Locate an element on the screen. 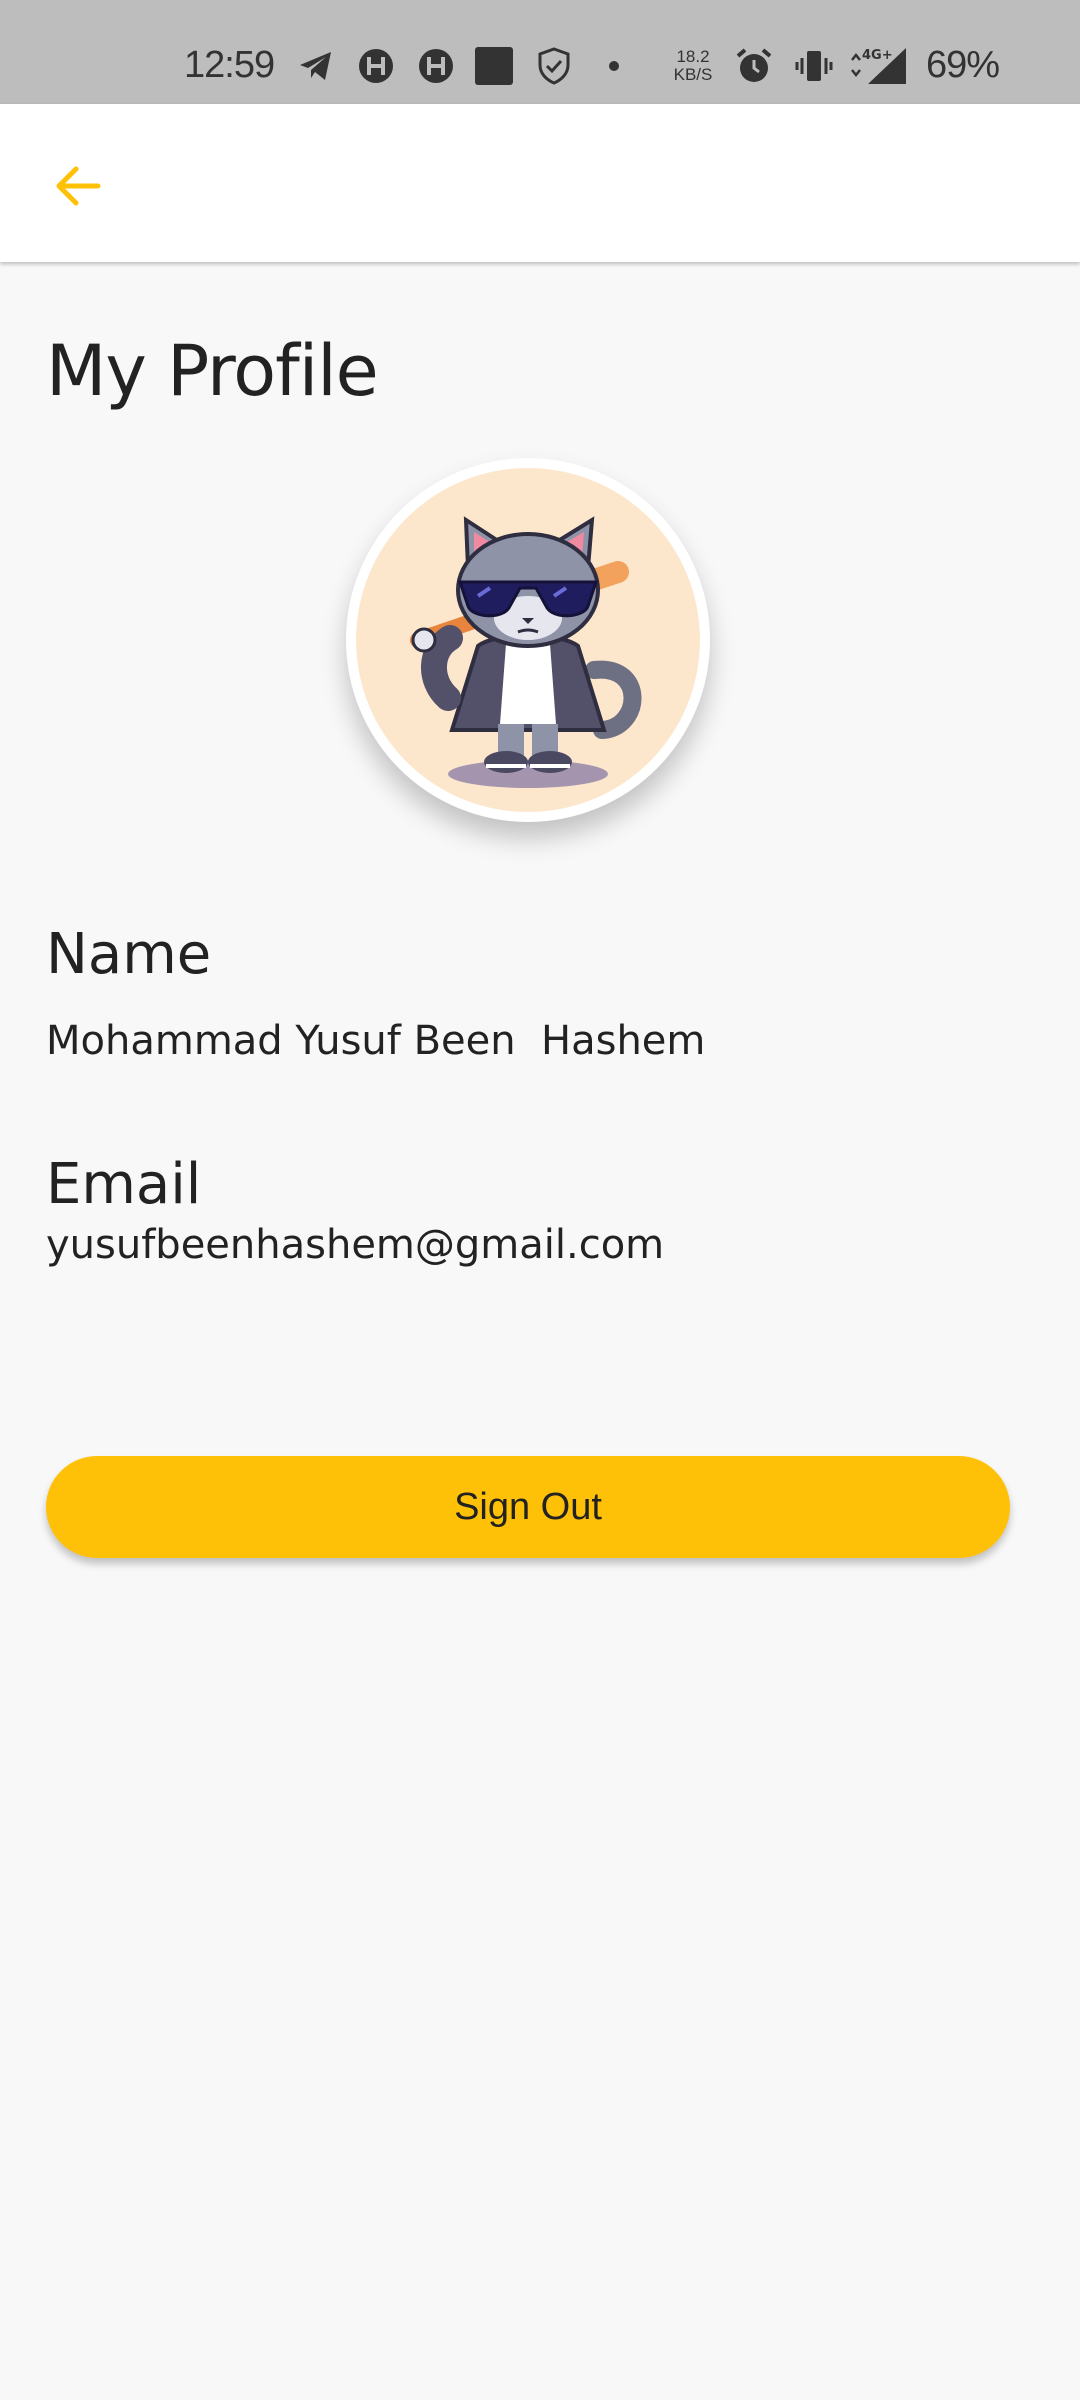 The width and height of the screenshot is (1080, 2400). vibrate-icon is located at coordinates (814, 66).